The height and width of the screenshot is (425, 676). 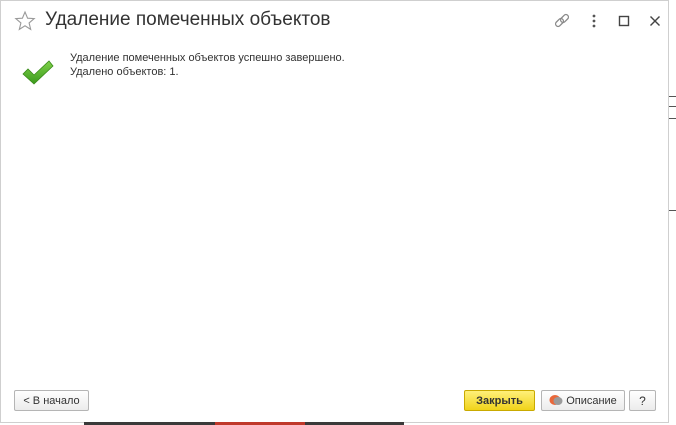 What do you see at coordinates (334, 21) in the screenshot?
I see `title-bar: Удаление помеченных объектов` at bounding box center [334, 21].